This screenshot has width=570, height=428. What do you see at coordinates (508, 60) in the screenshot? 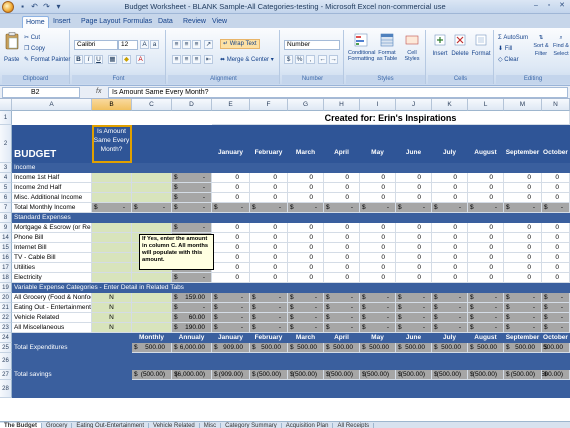
I see `clear-button: ◇ Clear` at bounding box center [508, 60].